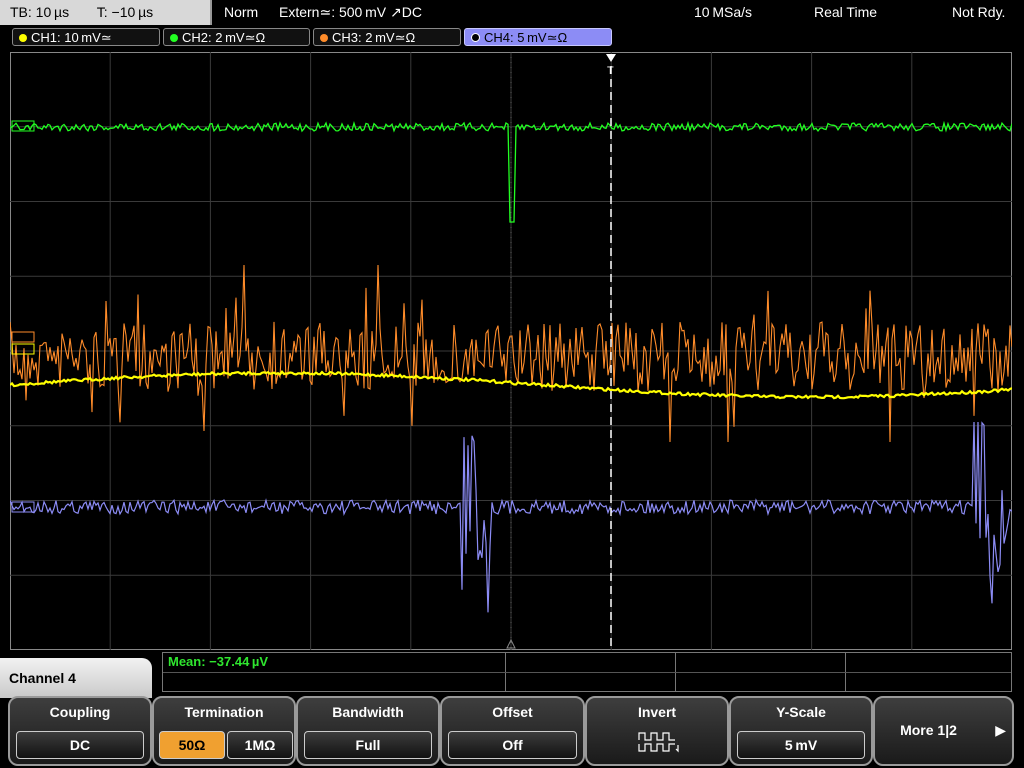 The height and width of the screenshot is (768, 1024). I want to click on trigger-marker-icon, so click(611, 58).